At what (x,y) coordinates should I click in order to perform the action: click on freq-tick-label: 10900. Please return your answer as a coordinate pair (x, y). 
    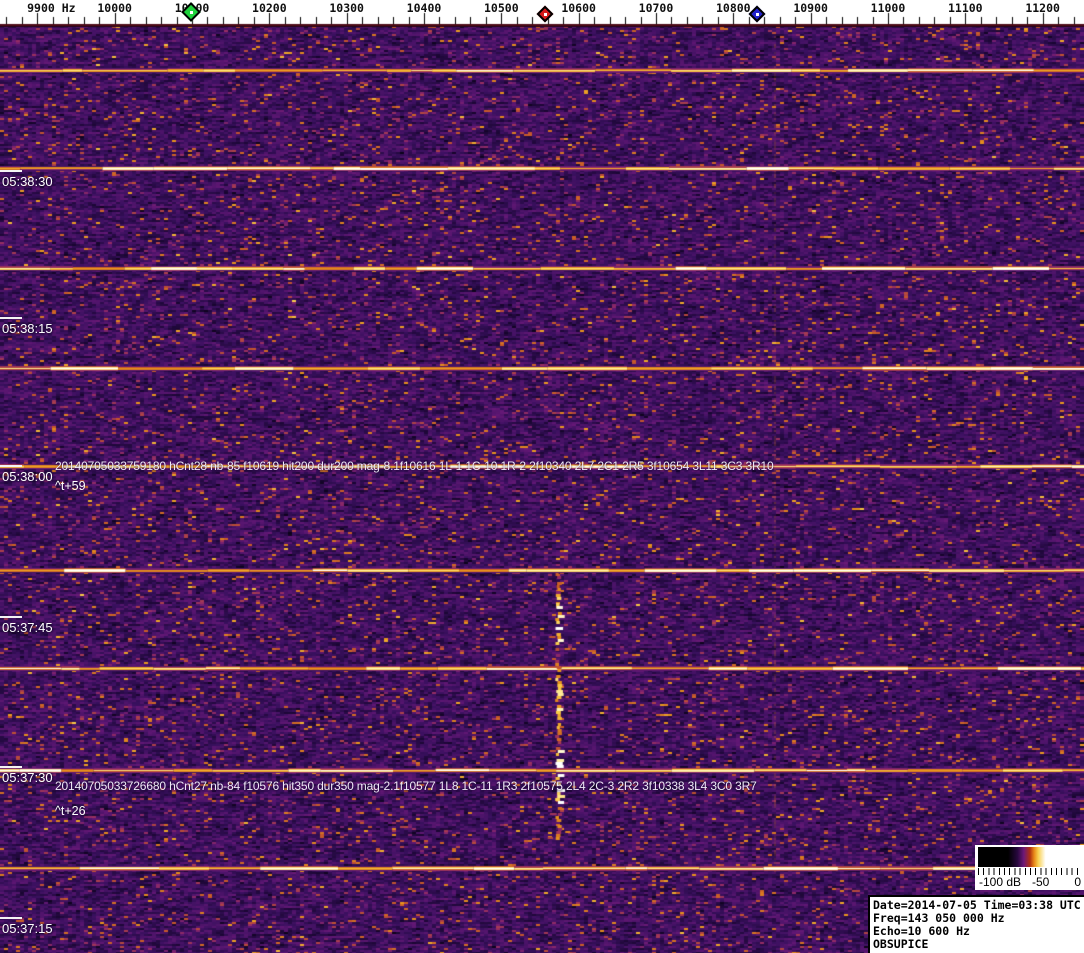
    Looking at the image, I should click on (810, 8).